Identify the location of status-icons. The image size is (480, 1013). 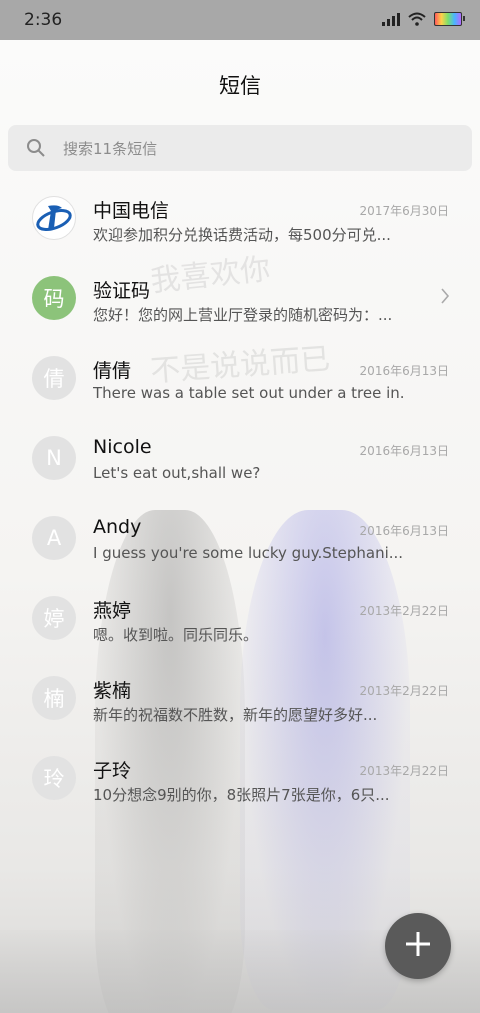
(423, 19).